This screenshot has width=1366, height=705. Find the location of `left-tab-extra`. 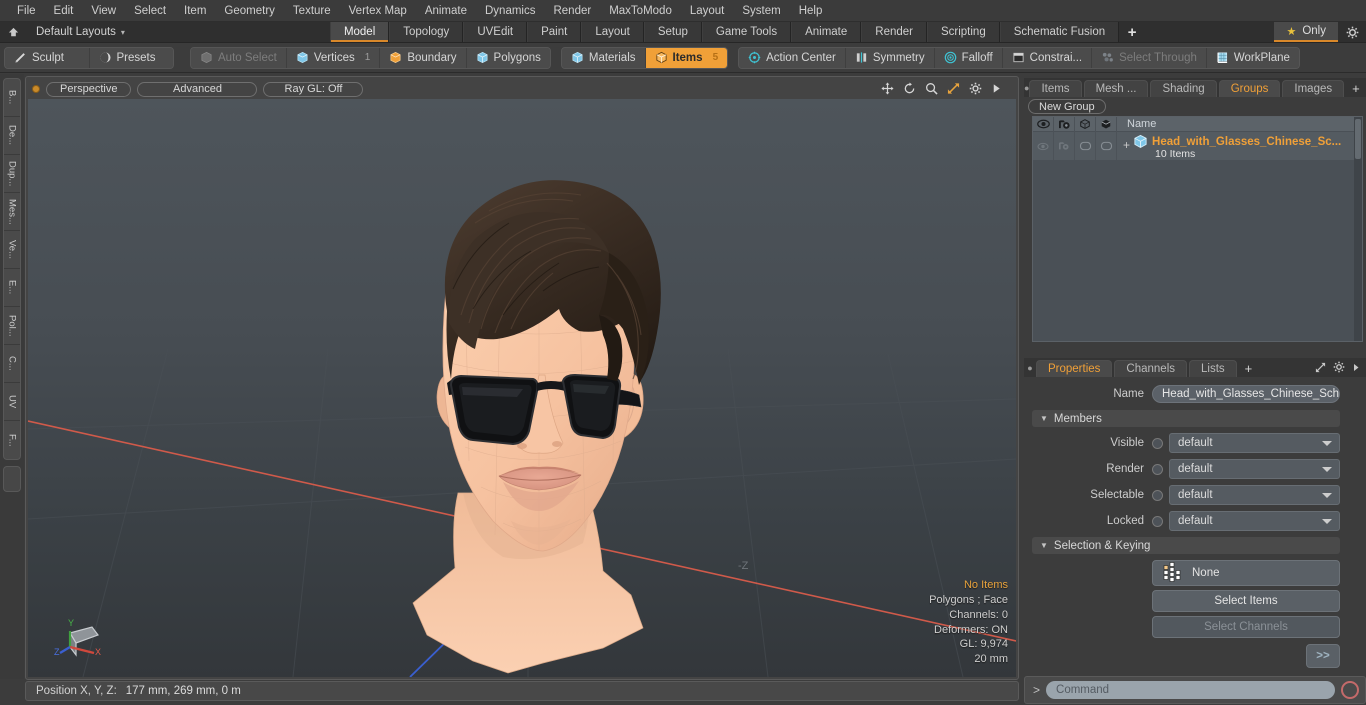

left-tab-extra is located at coordinates (12, 479).